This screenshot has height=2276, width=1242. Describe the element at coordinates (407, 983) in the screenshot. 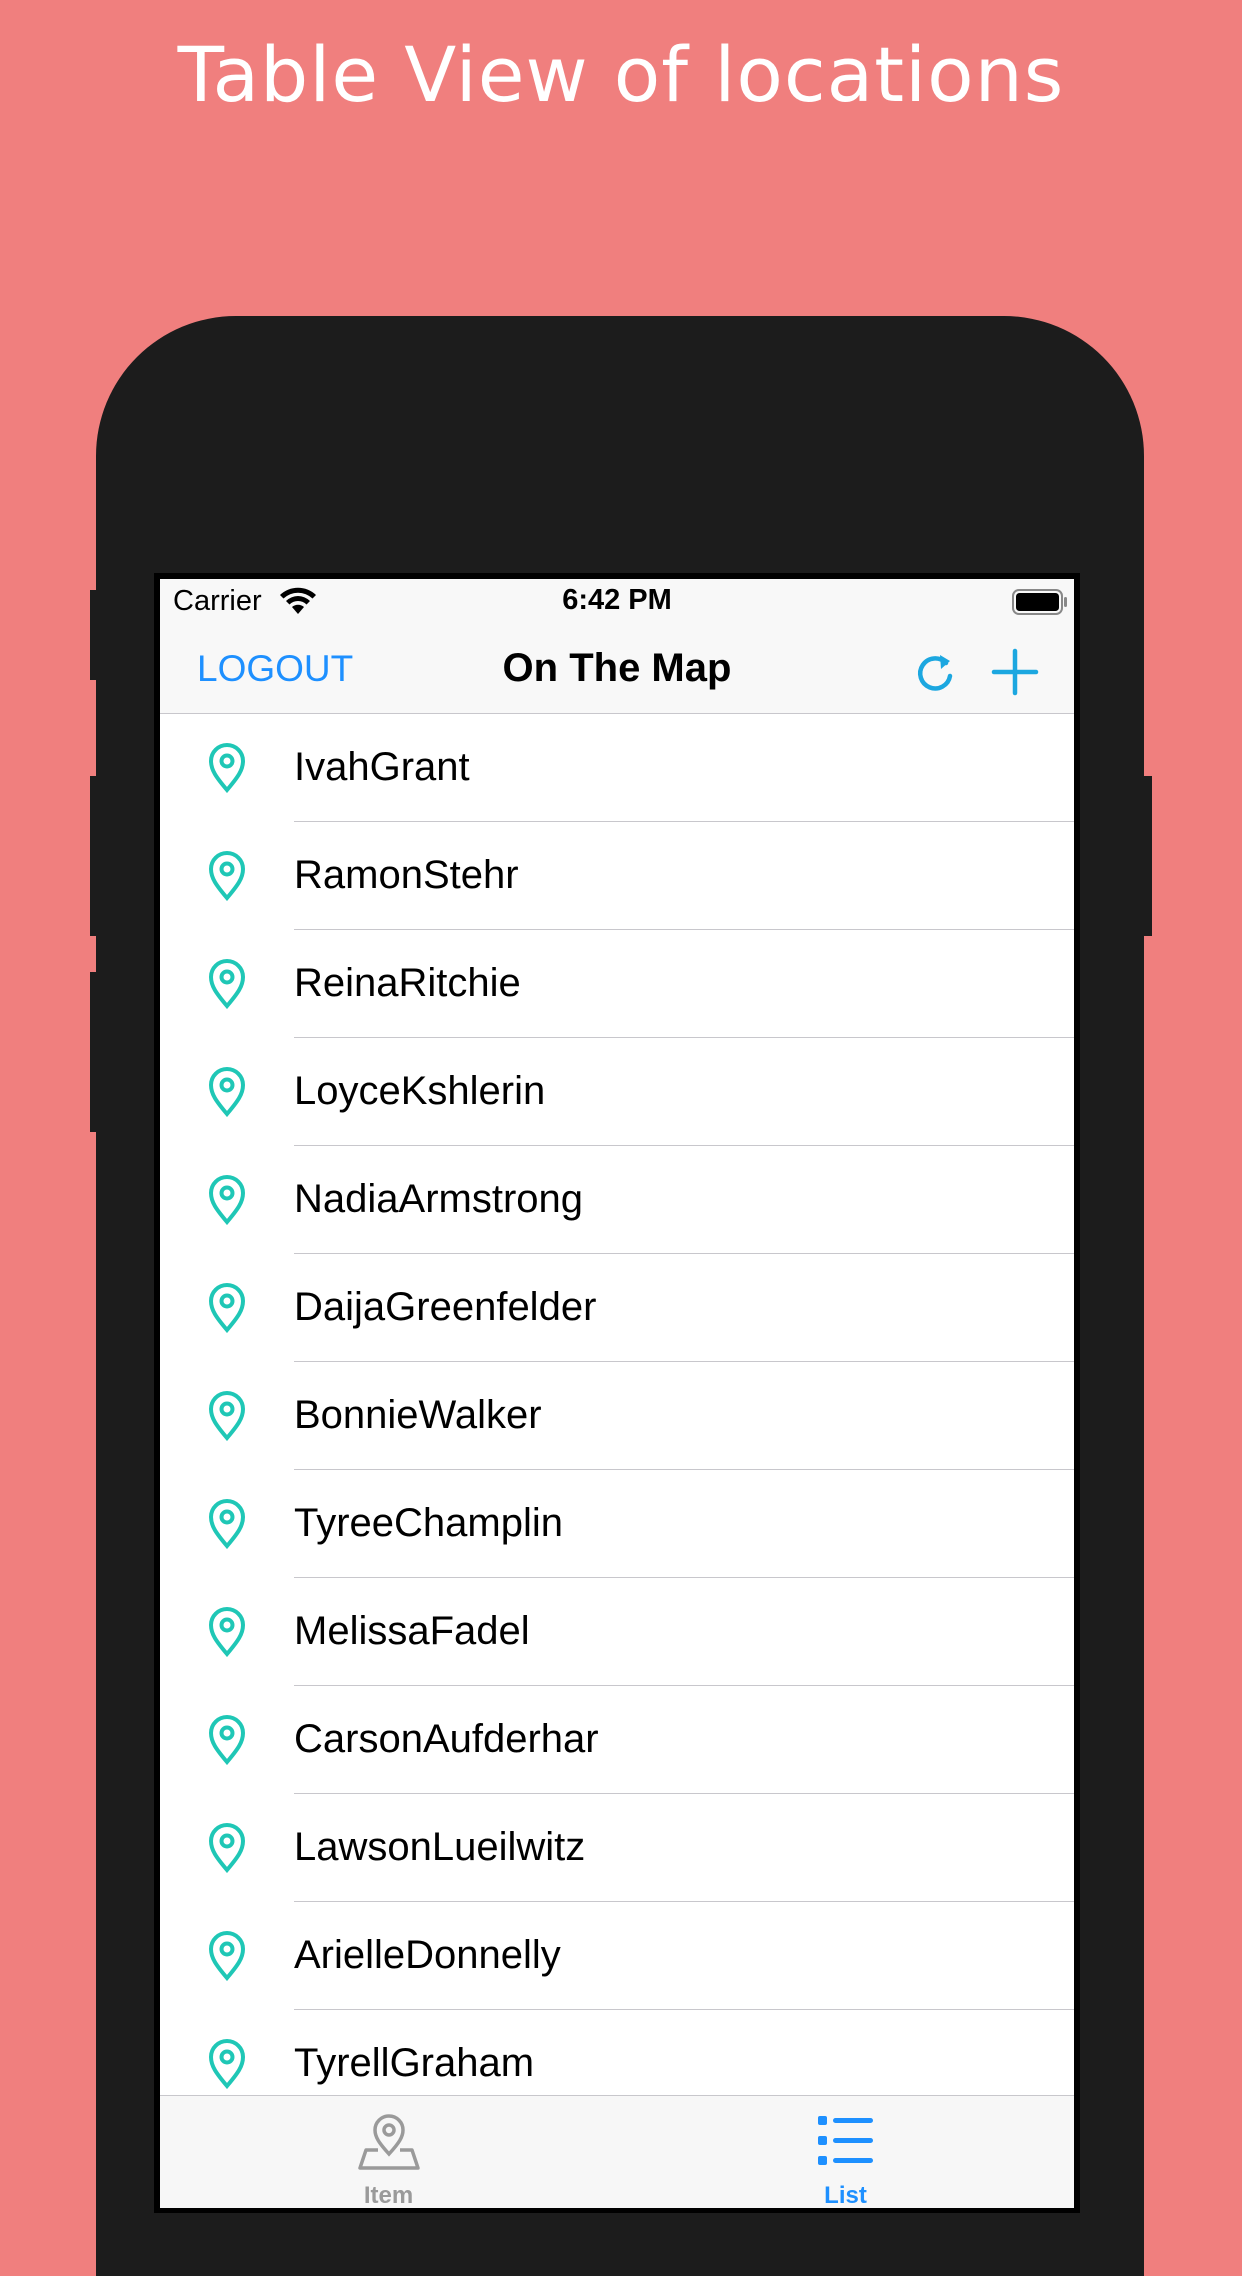

I see `location-name: ReinaRitchie` at that location.